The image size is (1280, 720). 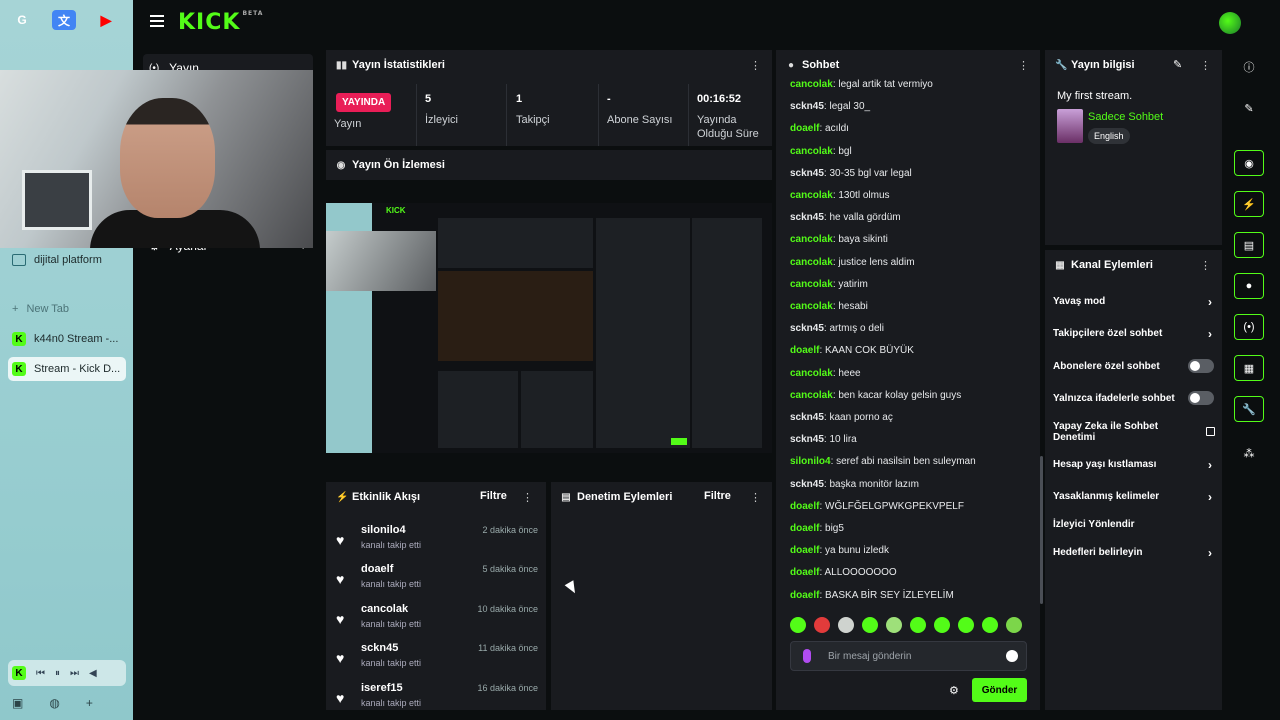 I want to click on action-label: İzleyici Yönlendir, so click(x=1094, y=524).